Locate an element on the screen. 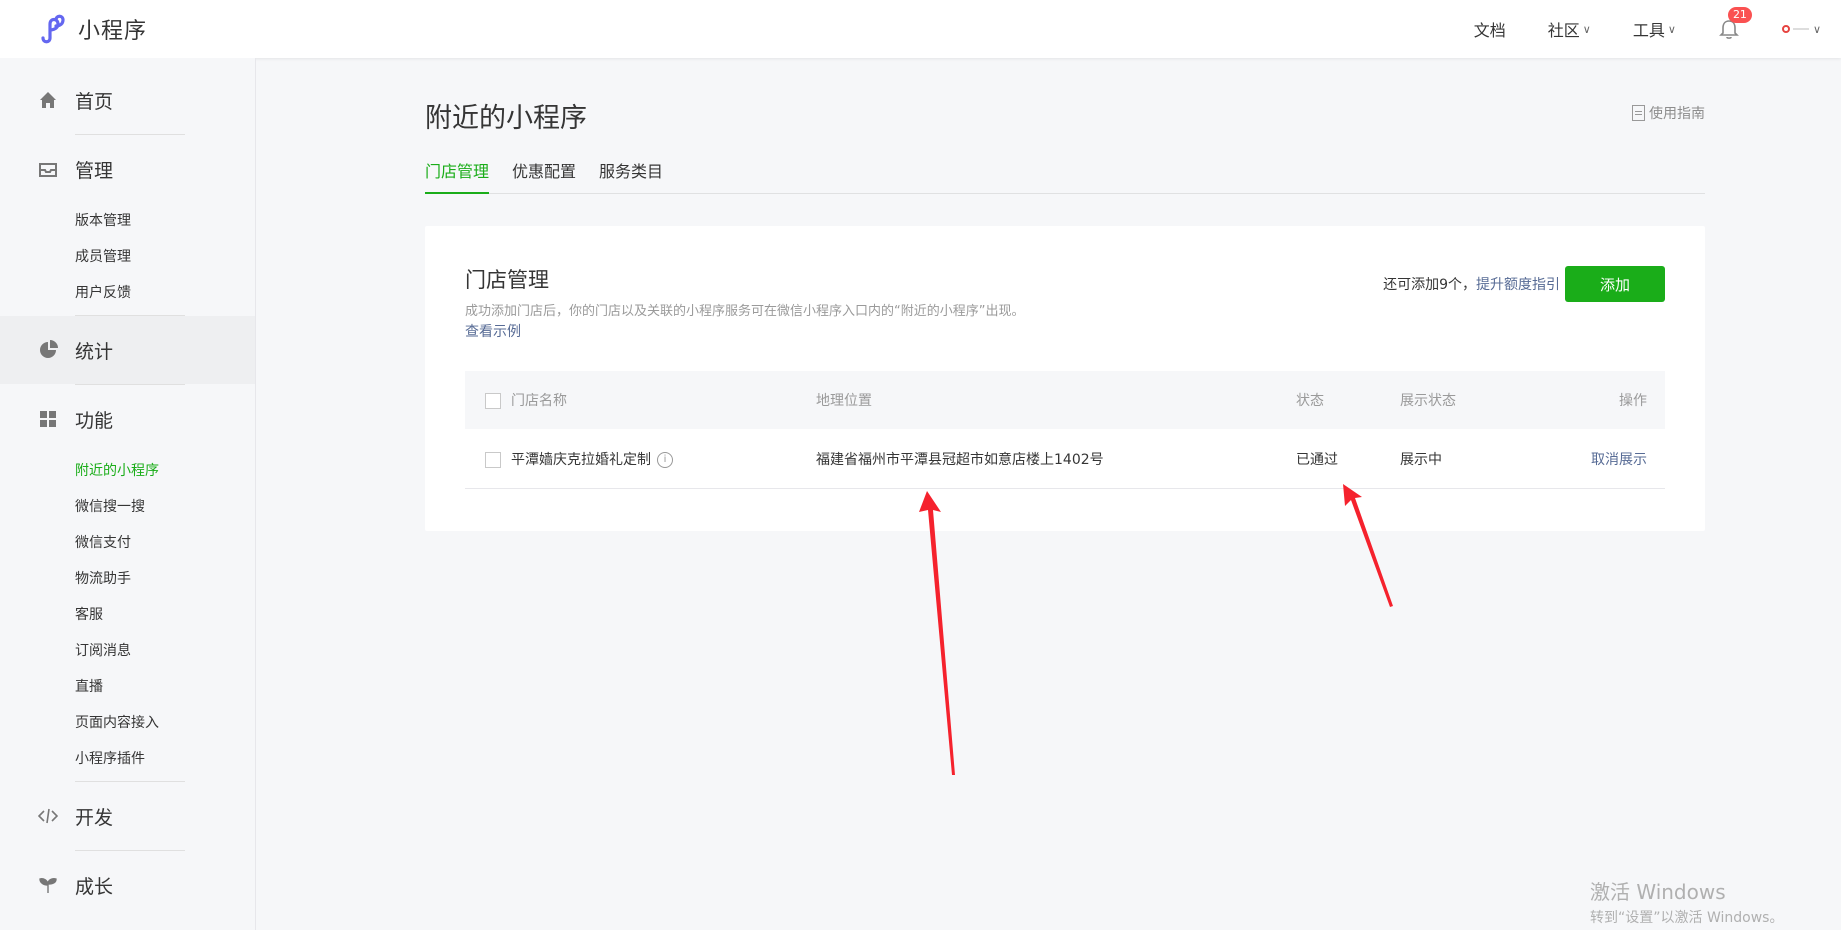 This screenshot has height=930, width=1841. tab-bar: 门店管理 优惠配置 服务类目 is located at coordinates (1065, 175).